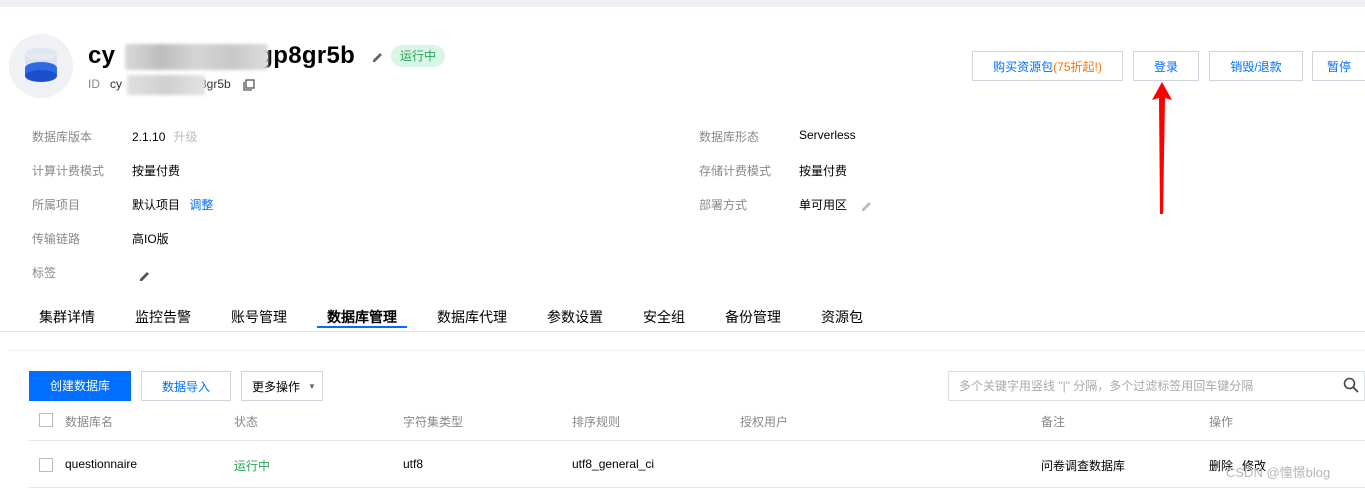 The image size is (1365, 490). I want to click on tab-accounts: 账号管理, so click(259, 317).